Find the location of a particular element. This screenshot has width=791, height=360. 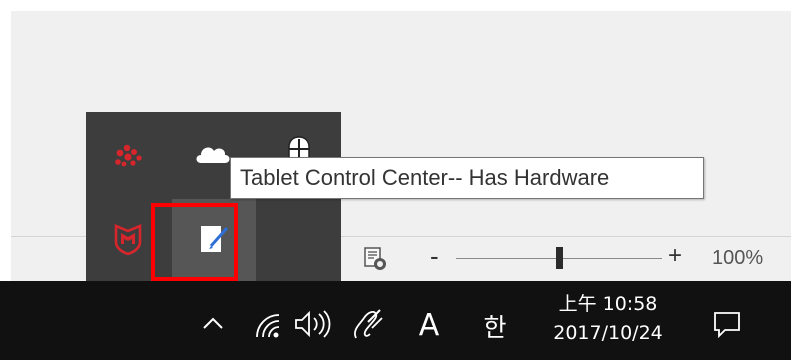

zoom-level-label: 100% is located at coordinates (737, 258).